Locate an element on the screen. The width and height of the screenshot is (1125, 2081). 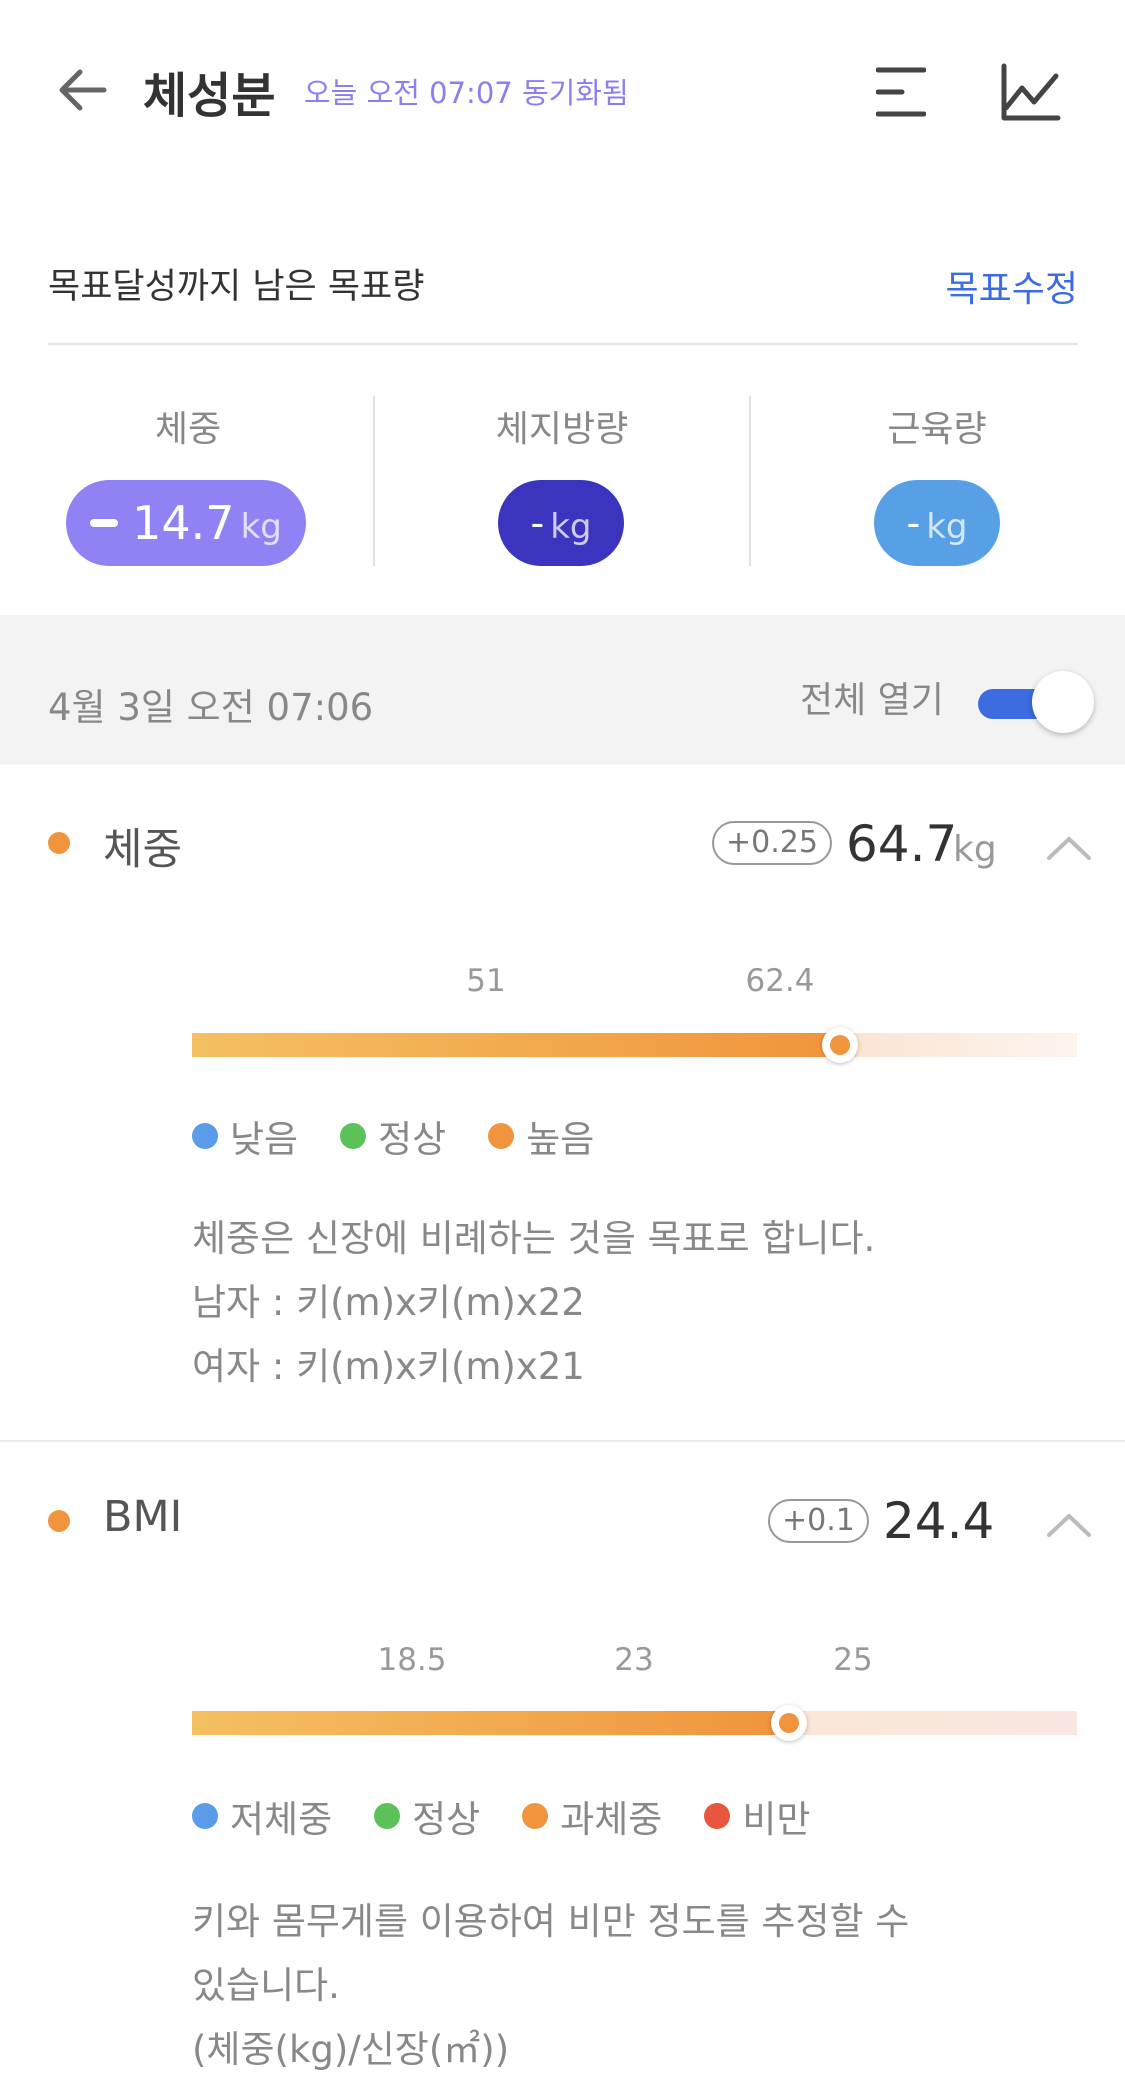
goal-body-fat-label: 체지방량 is located at coordinates (562, 429).